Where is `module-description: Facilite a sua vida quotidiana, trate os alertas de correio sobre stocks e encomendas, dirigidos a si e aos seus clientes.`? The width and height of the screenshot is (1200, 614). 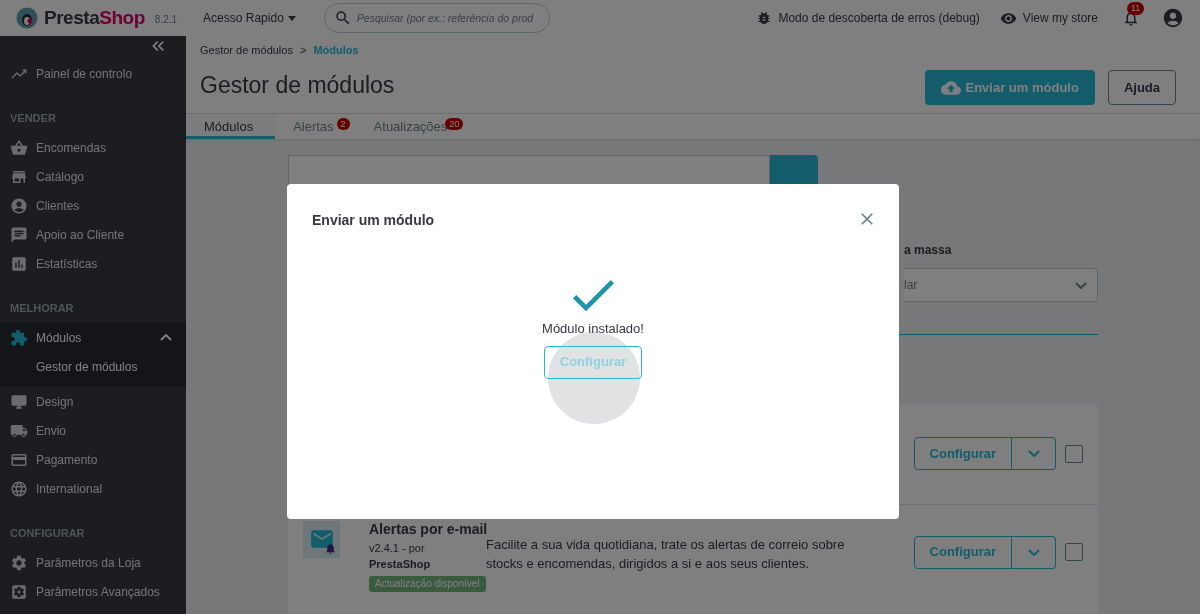 module-description: Facilite a sua vida quotidiana, trate os alertas de correio sobre stocks e encomendas, dirigidos a si e aos seus clientes. is located at coordinates (666, 554).